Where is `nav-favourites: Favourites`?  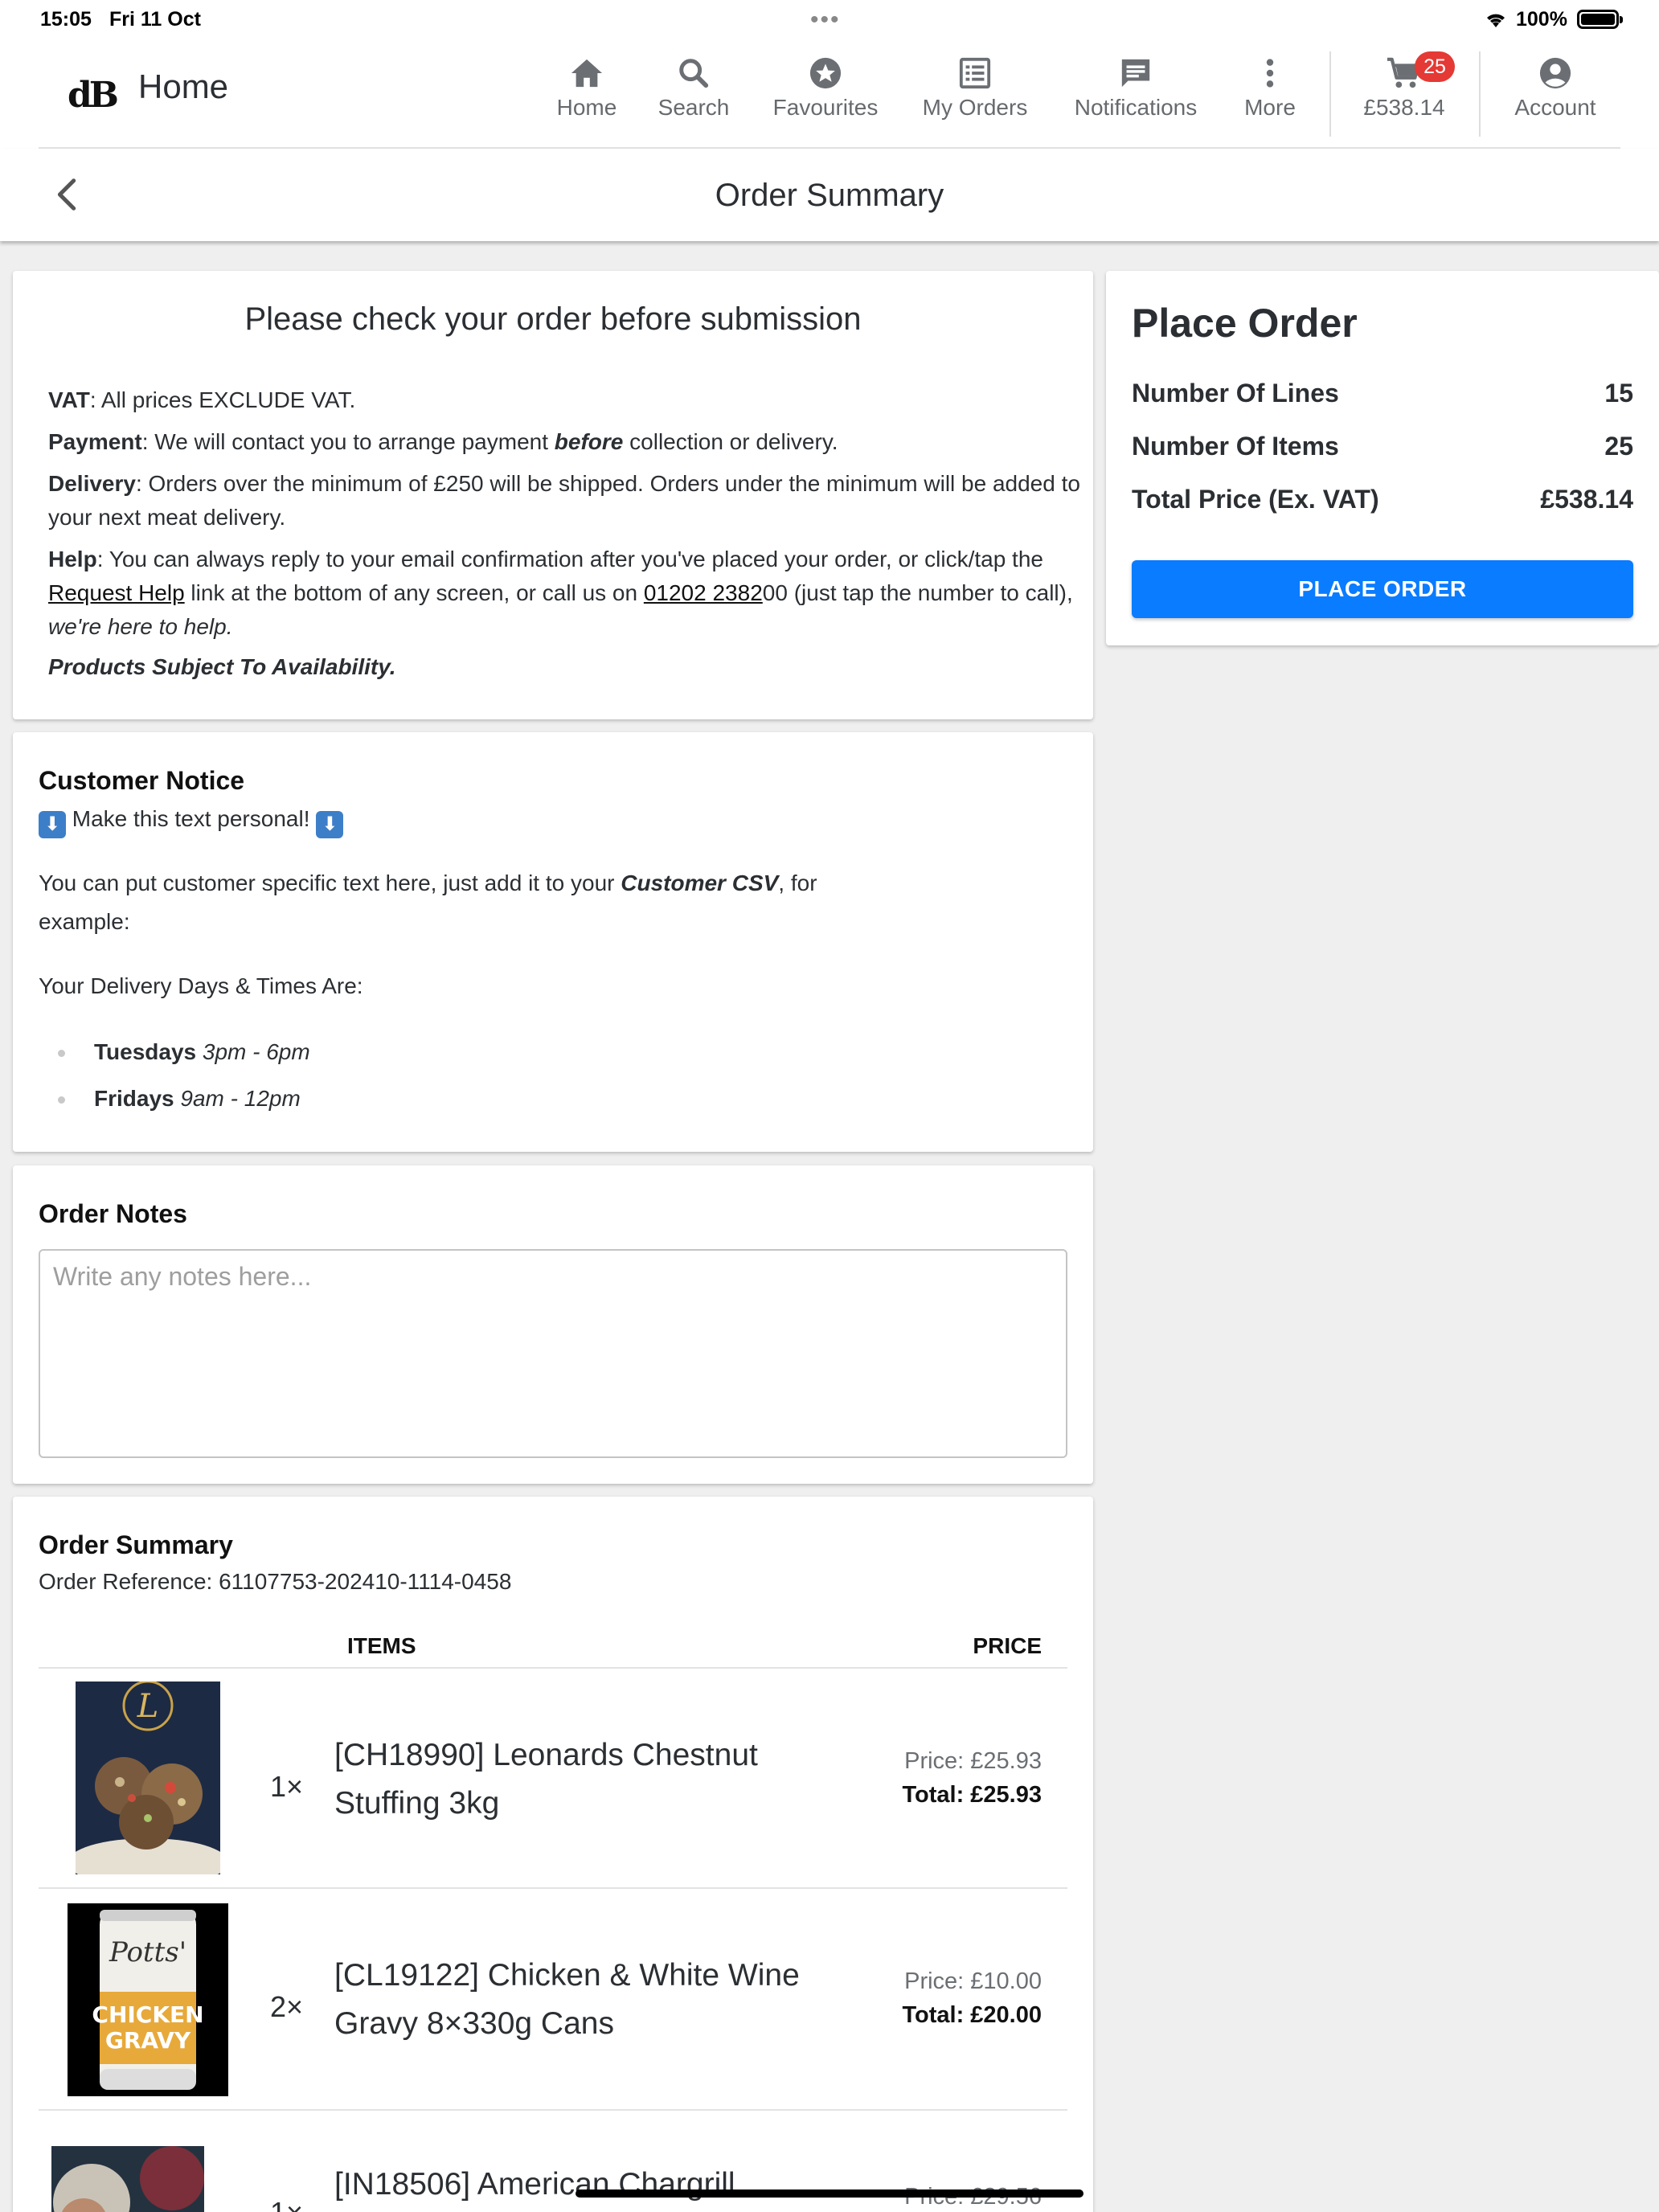
nav-favourites: Favourites is located at coordinates (825, 88).